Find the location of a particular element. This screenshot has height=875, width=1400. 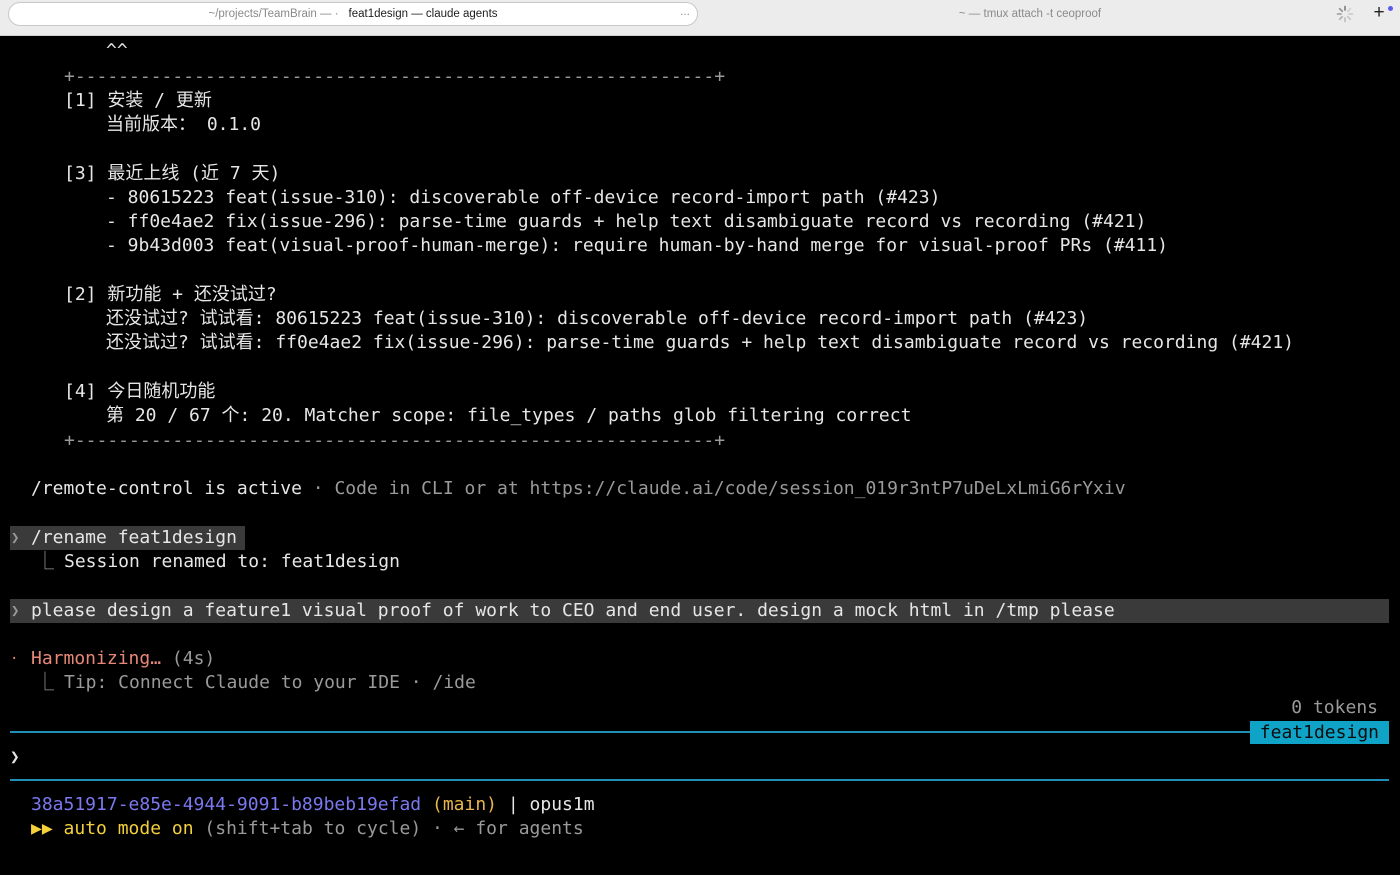

input-rule-top is located at coordinates (699, 732).